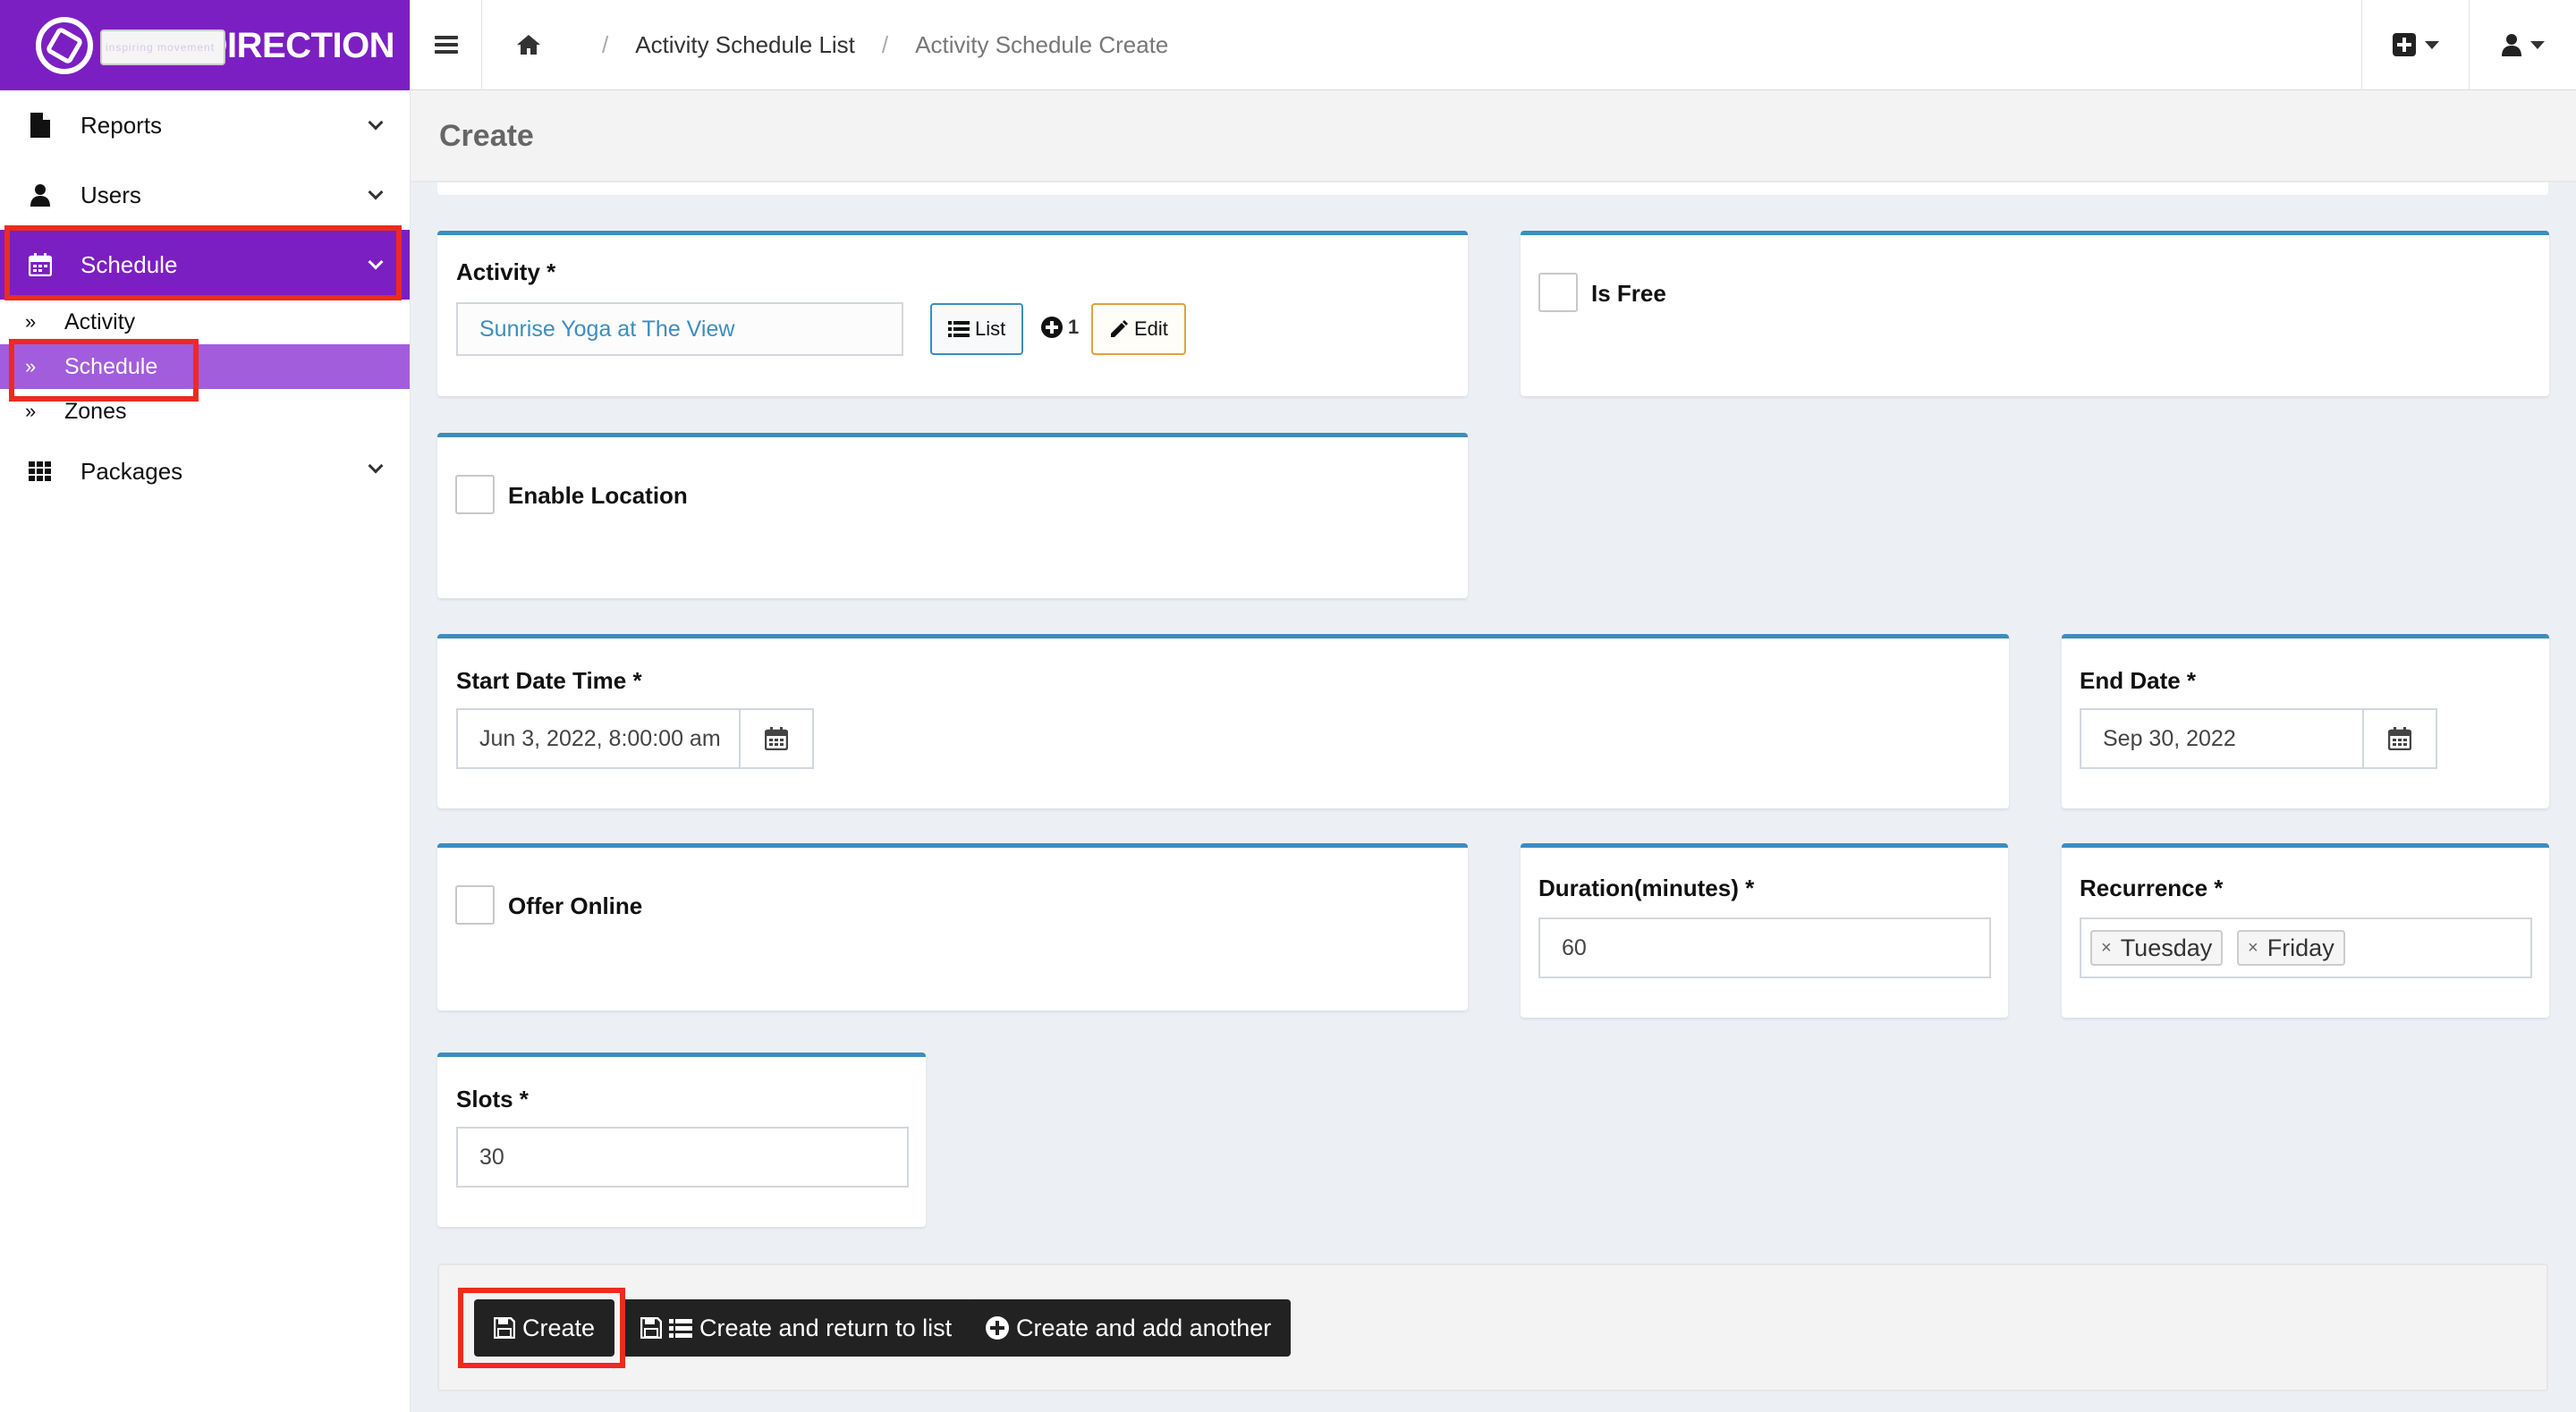 Image resolution: width=2576 pixels, height=1412 pixels. I want to click on page-header: Create, so click(1493, 136).